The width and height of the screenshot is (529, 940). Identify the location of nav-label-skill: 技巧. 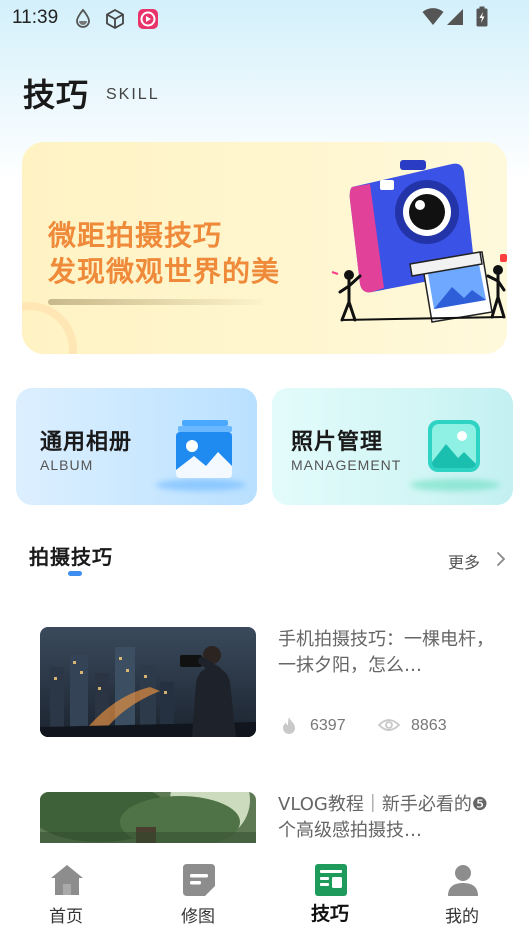
(329, 914).